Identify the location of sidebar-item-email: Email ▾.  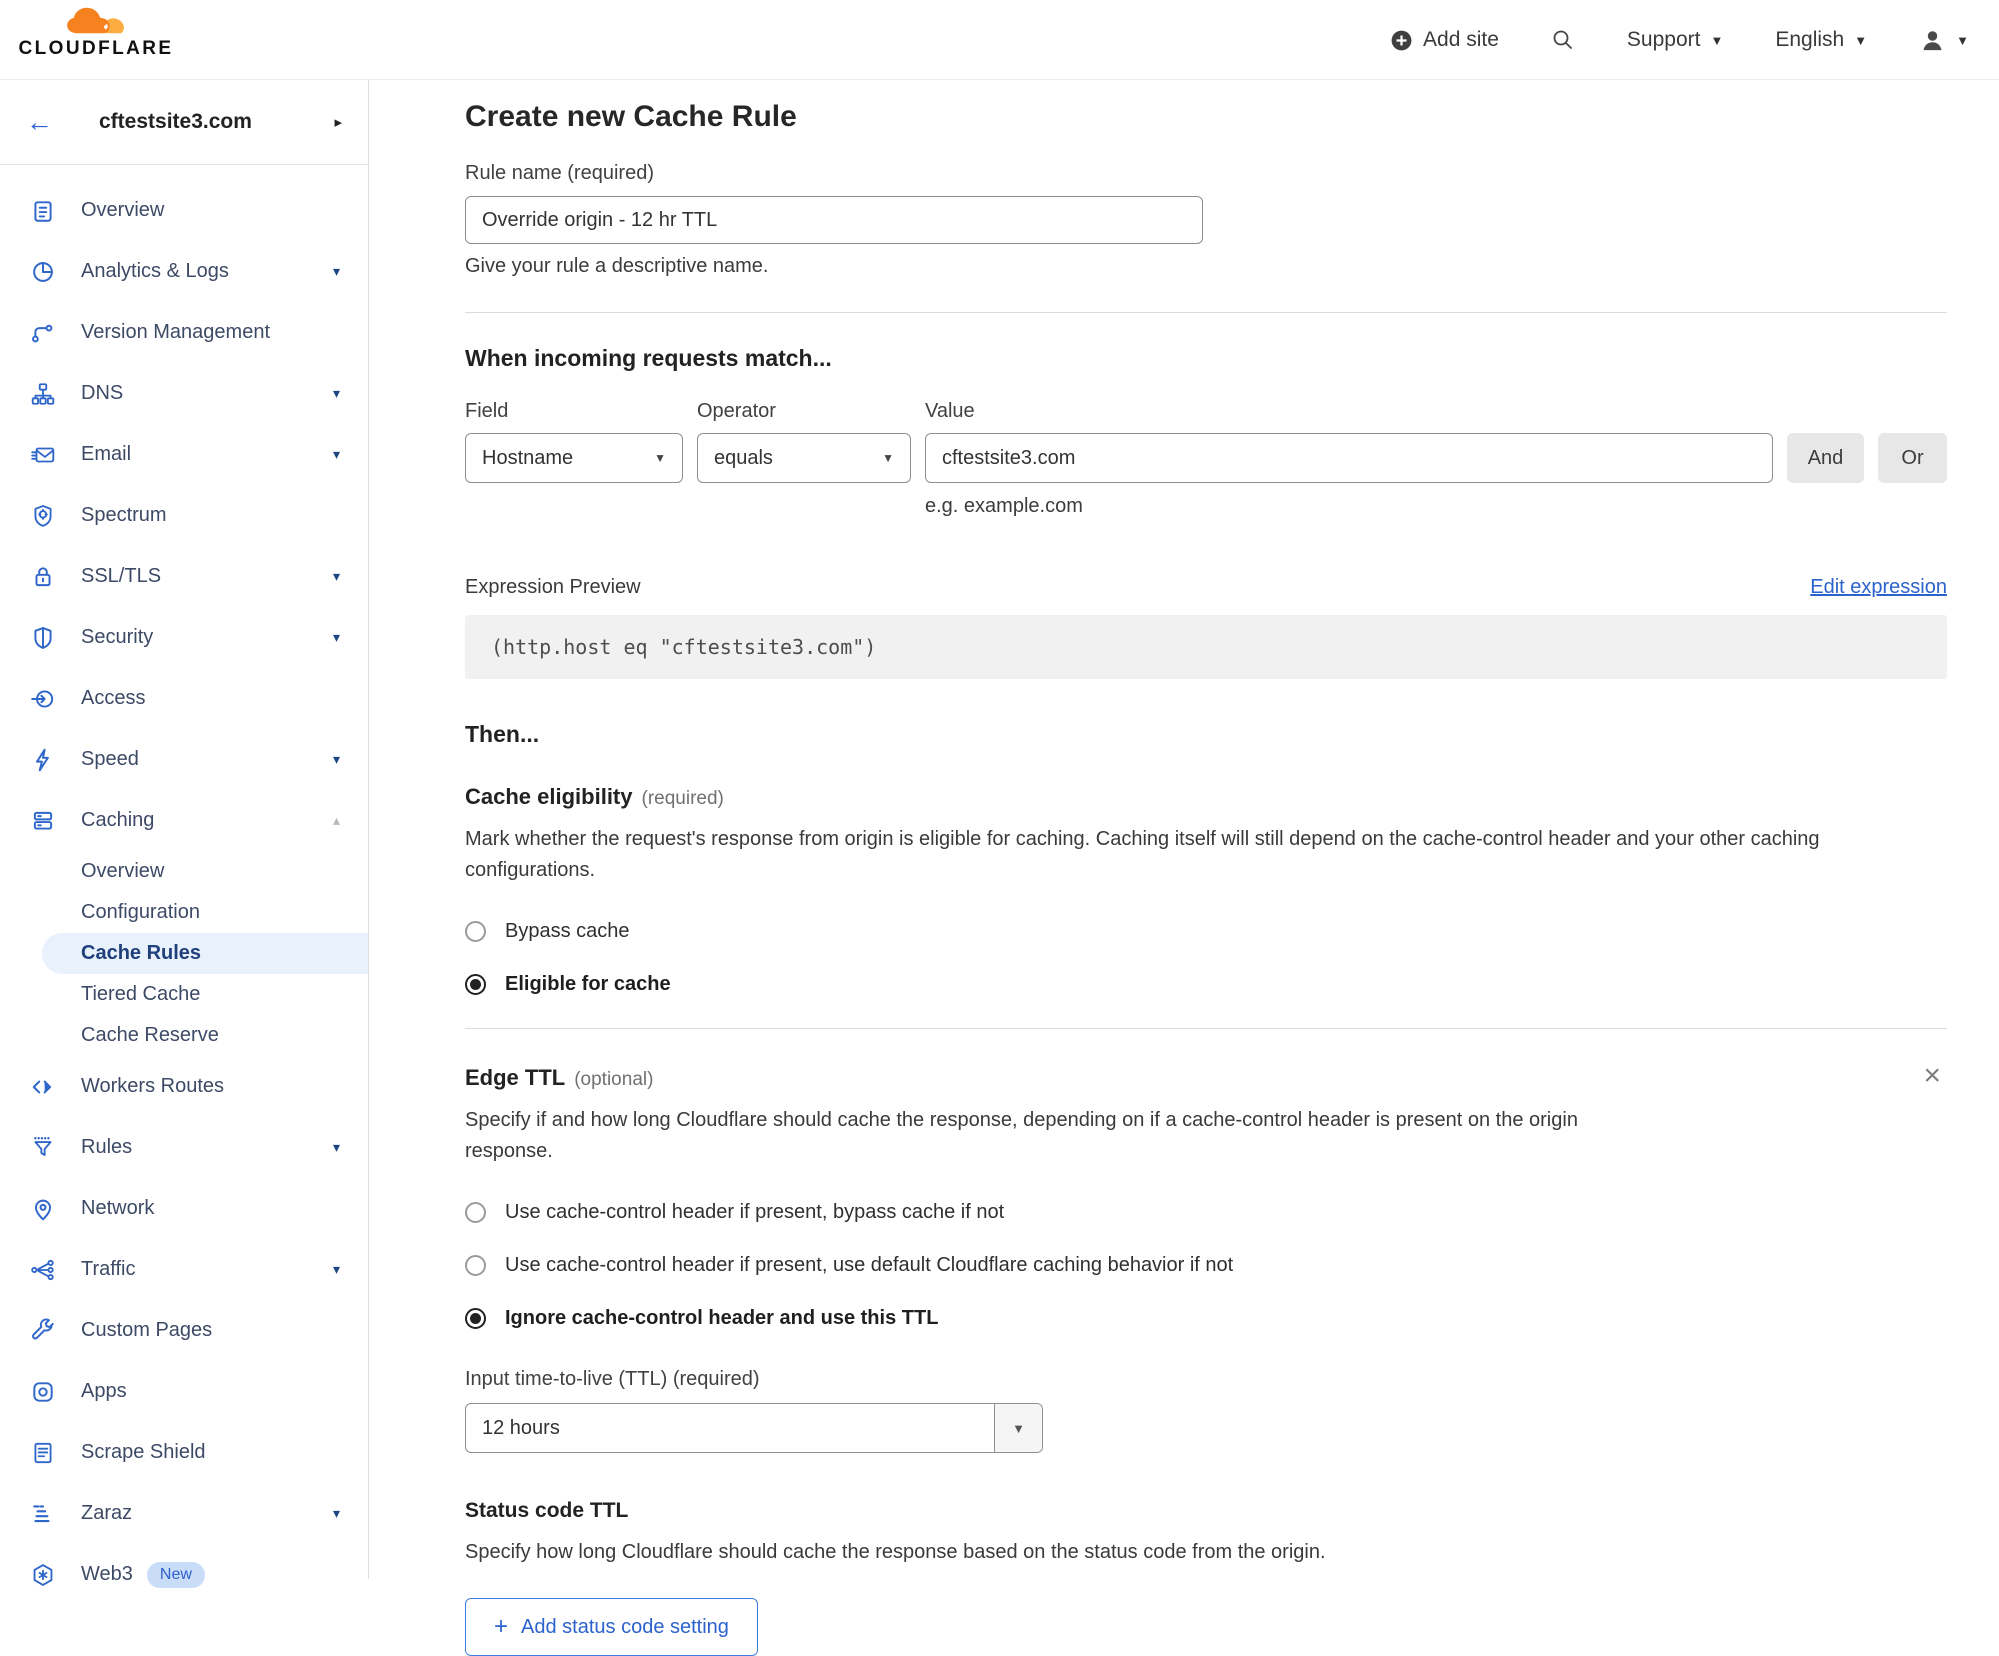
(184, 454).